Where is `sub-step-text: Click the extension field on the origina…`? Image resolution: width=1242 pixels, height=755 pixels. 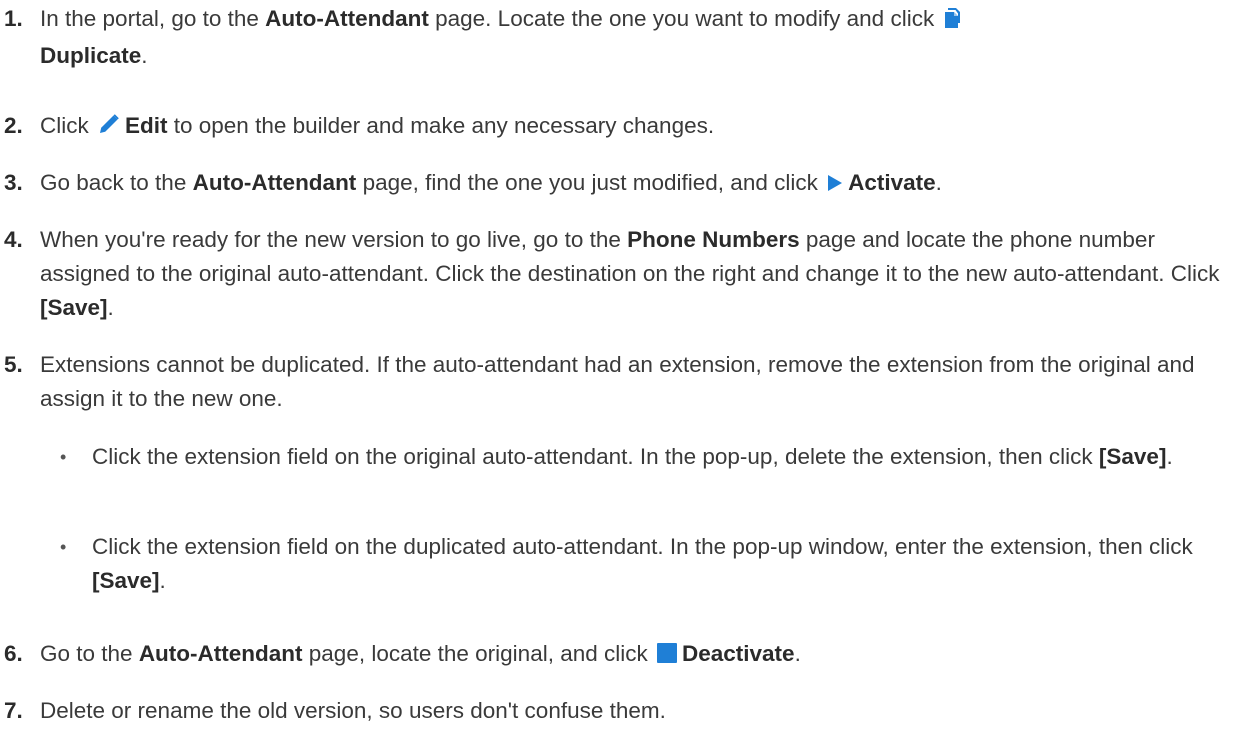 sub-step-text: Click the extension field on the origina… is located at coordinates (632, 456).